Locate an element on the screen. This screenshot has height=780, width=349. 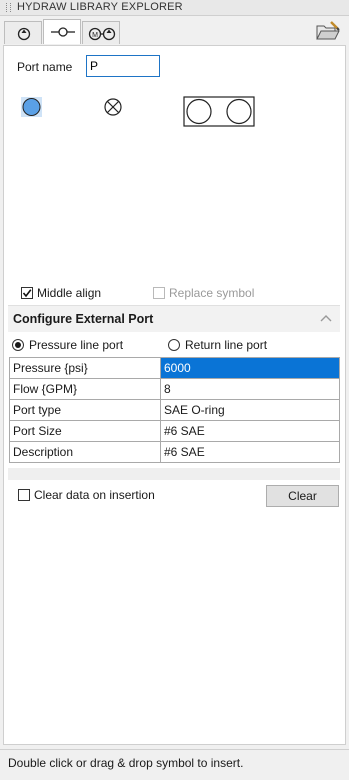
table-row: Pressure {psi} 6000 is located at coordinates (174, 368).